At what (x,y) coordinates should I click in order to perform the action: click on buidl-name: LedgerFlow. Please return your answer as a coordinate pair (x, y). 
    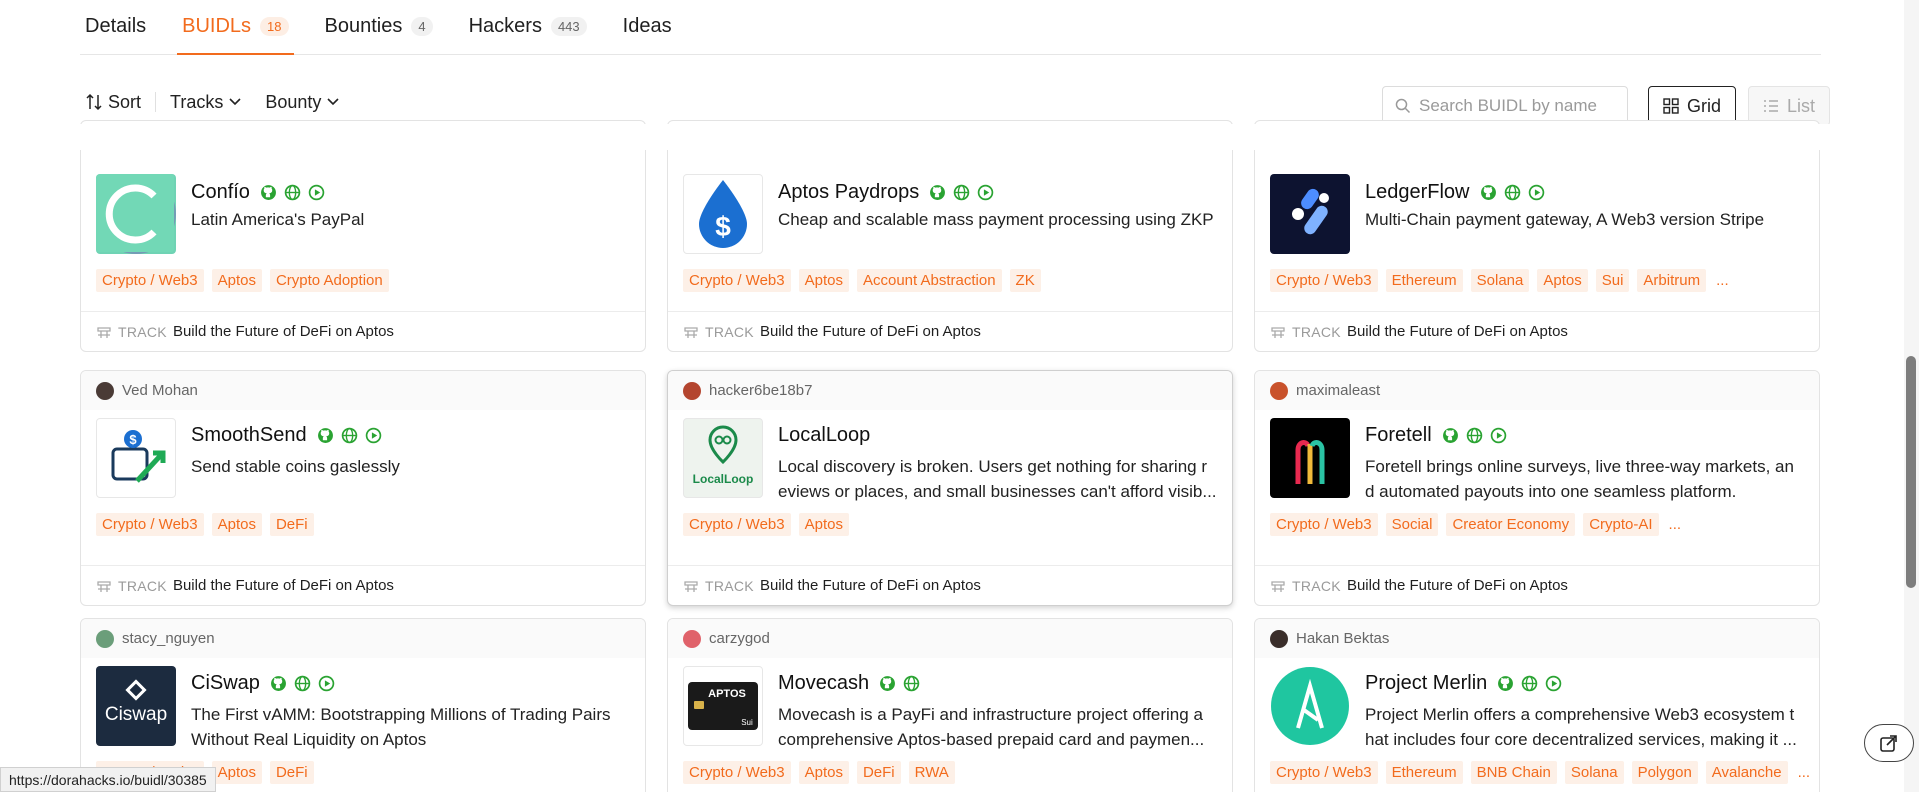
    Looking at the image, I should click on (1417, 192).